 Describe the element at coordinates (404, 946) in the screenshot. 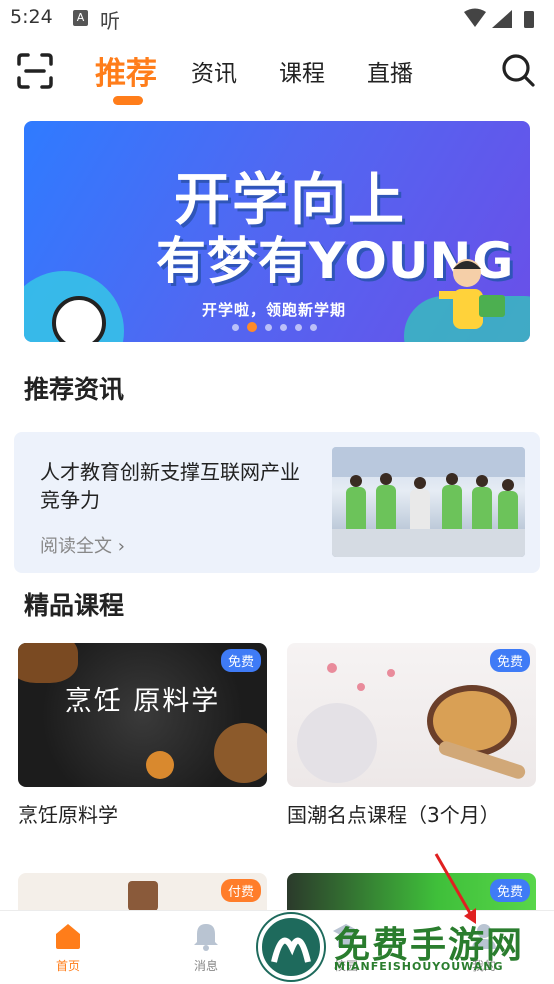

I see `watermark: 免费手游网 MIANFEISHOUYOUWANG` at that location.